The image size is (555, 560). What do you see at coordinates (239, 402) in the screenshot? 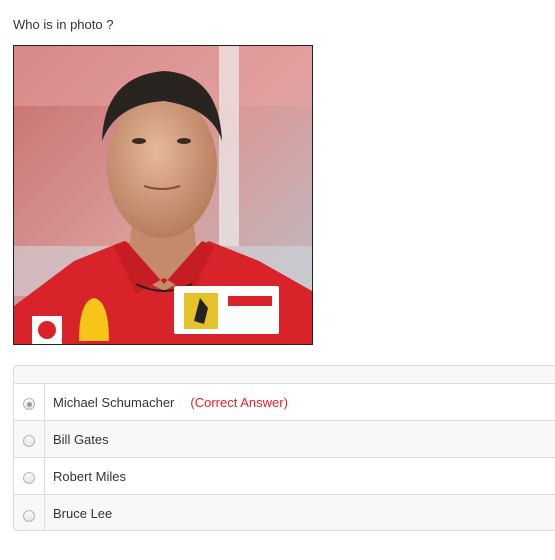
I see `correct-answer-note: (Correct Answer)` at bounding box center [239, 402].